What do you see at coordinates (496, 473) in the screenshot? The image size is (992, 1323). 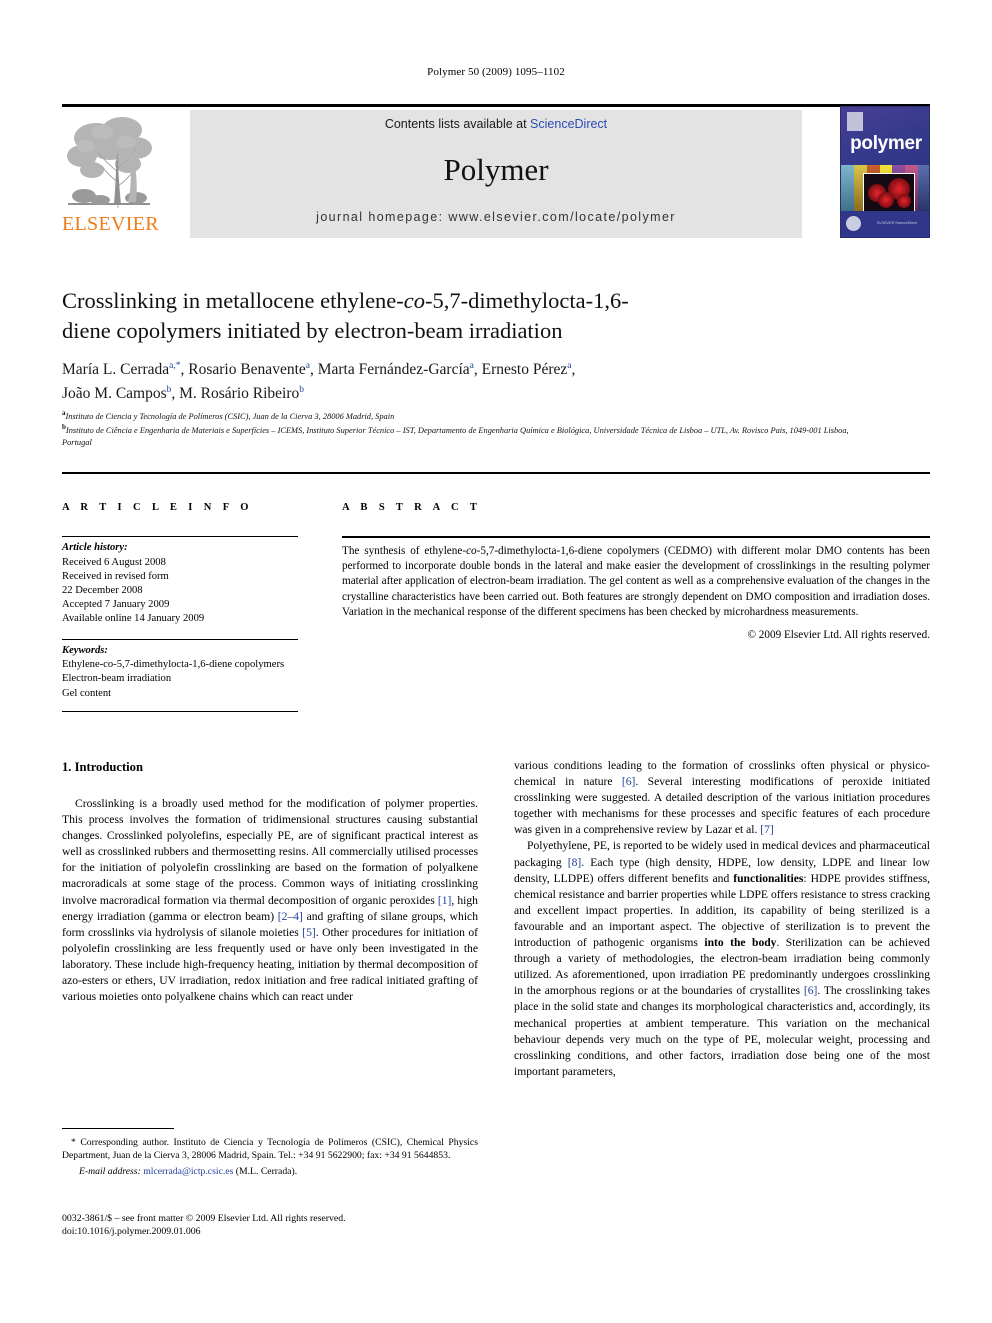 I see `info-section-top-rule` at bounding box center [496, 473].